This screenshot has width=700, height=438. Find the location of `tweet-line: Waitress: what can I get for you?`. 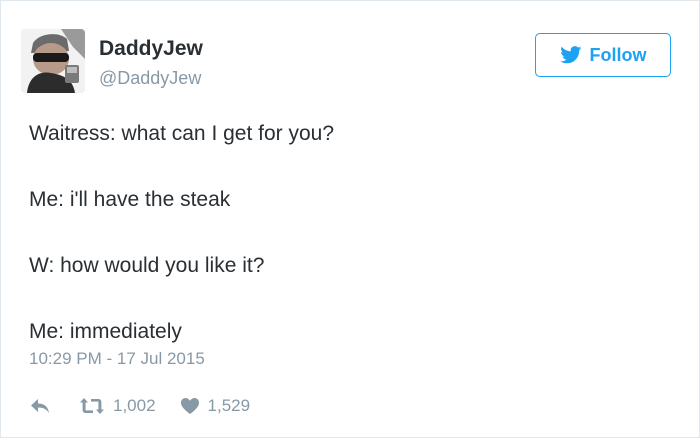

tweet-line: Waitress: what can I get for you? is located at coordinates (182, 133).